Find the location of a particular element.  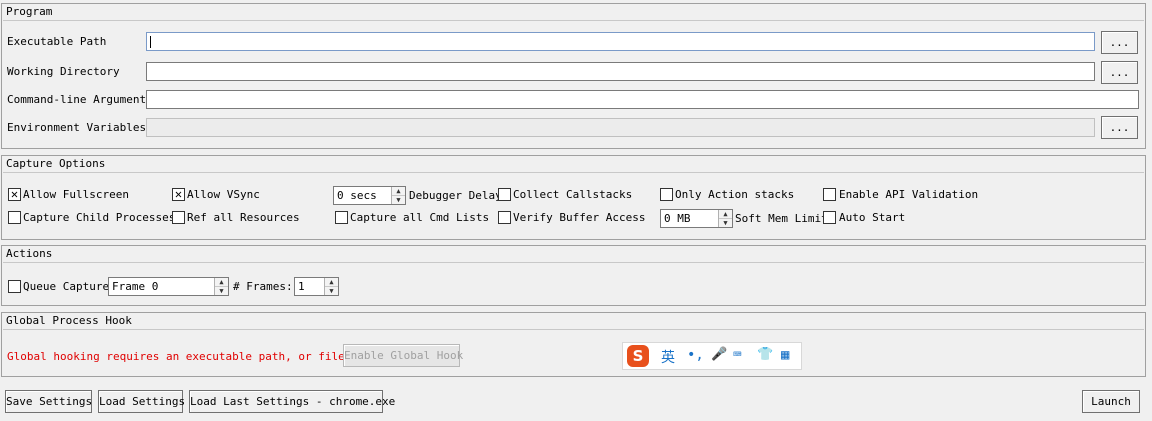

collect-callstacks-label: Collect Callstacks is located at coordinates (572, 194).